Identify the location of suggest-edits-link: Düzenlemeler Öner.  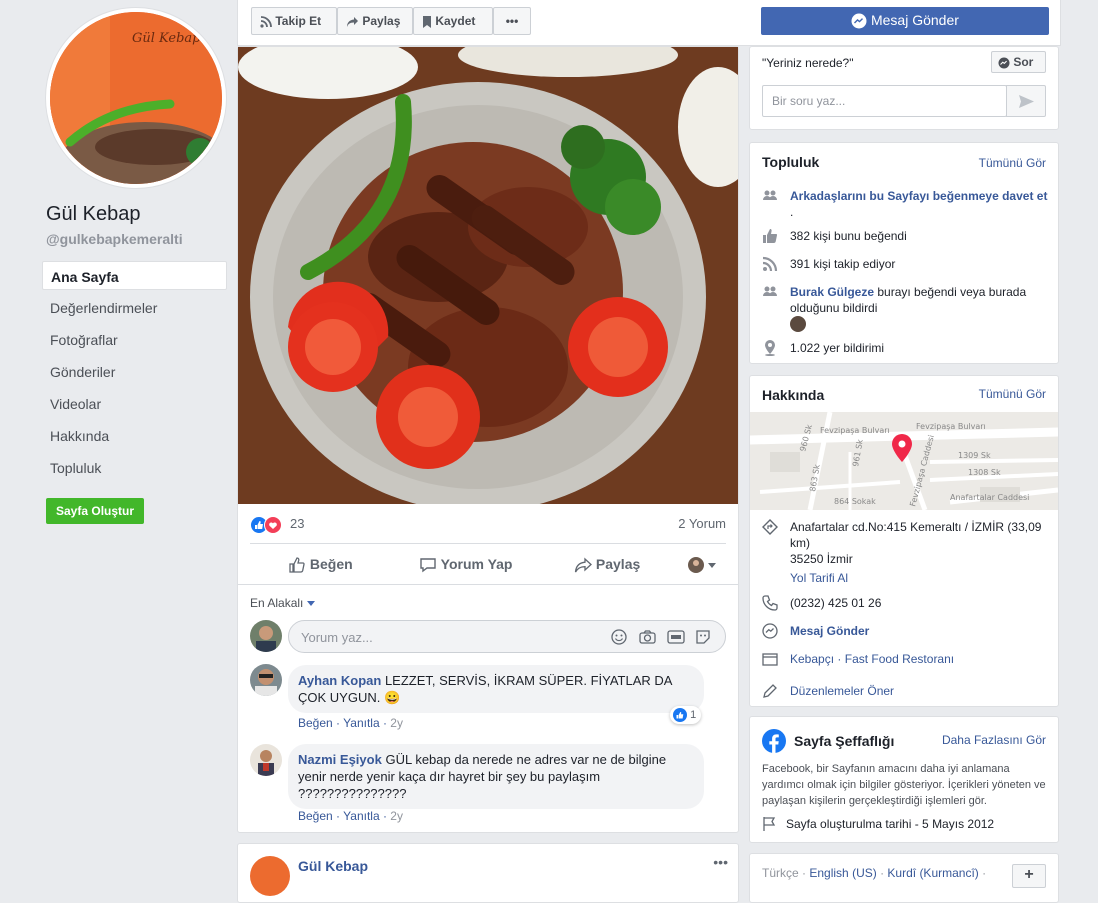
(921, 691).